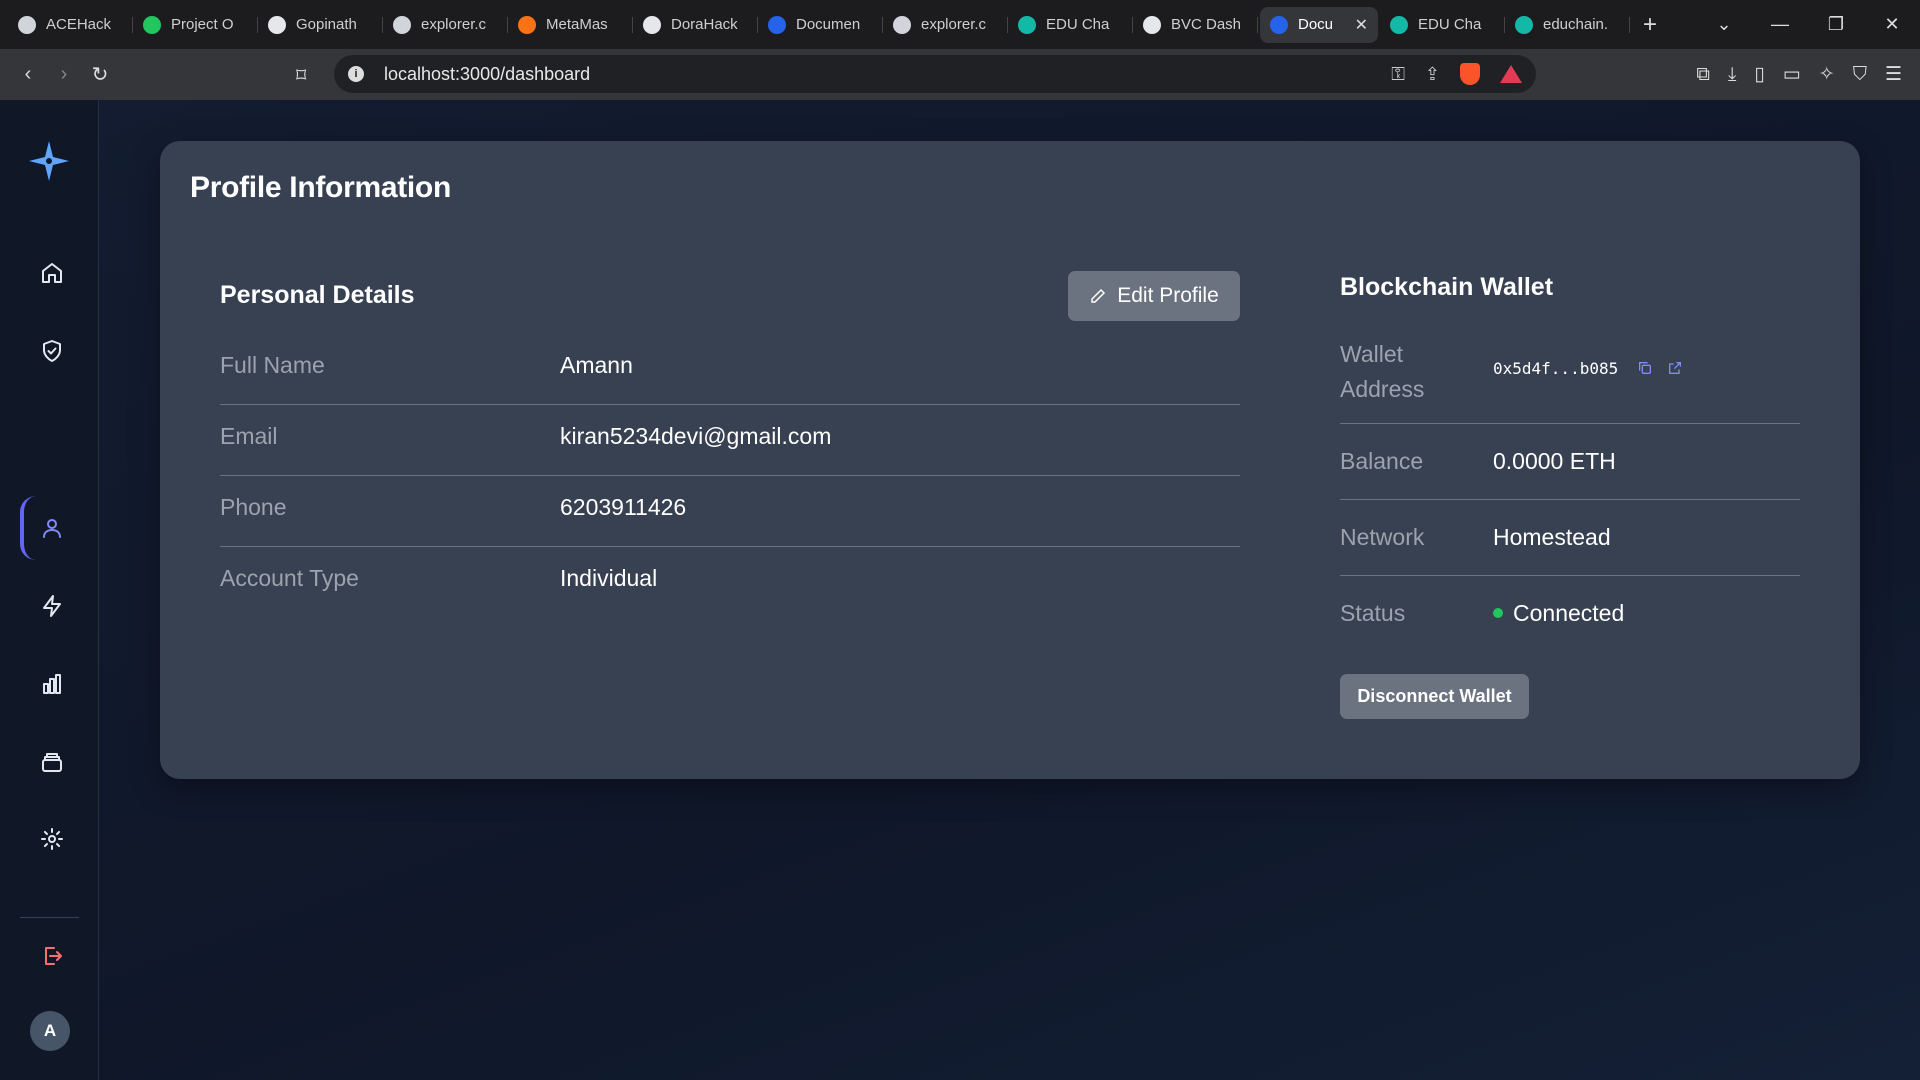  I want to click on close-tab-icon: ✕, so click(1361, 25).